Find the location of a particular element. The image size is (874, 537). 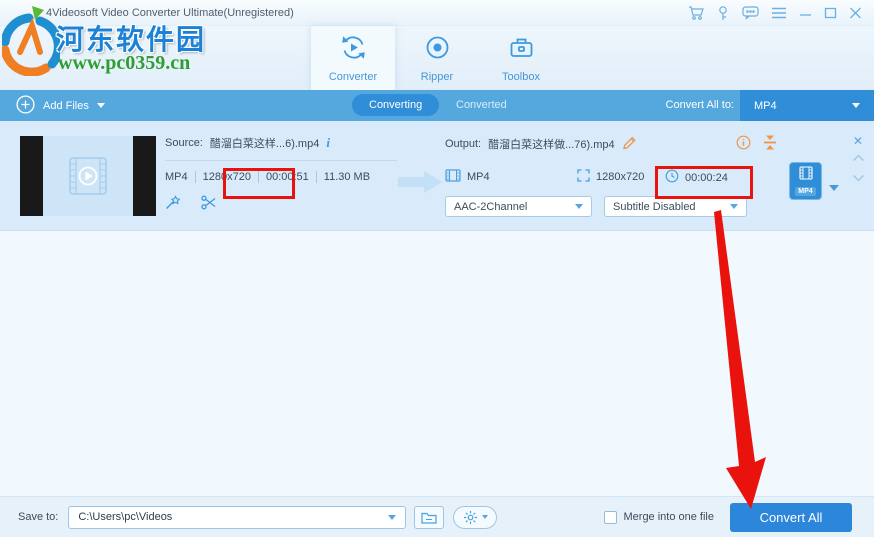

clock-icon is located at coordinates (672, 177).